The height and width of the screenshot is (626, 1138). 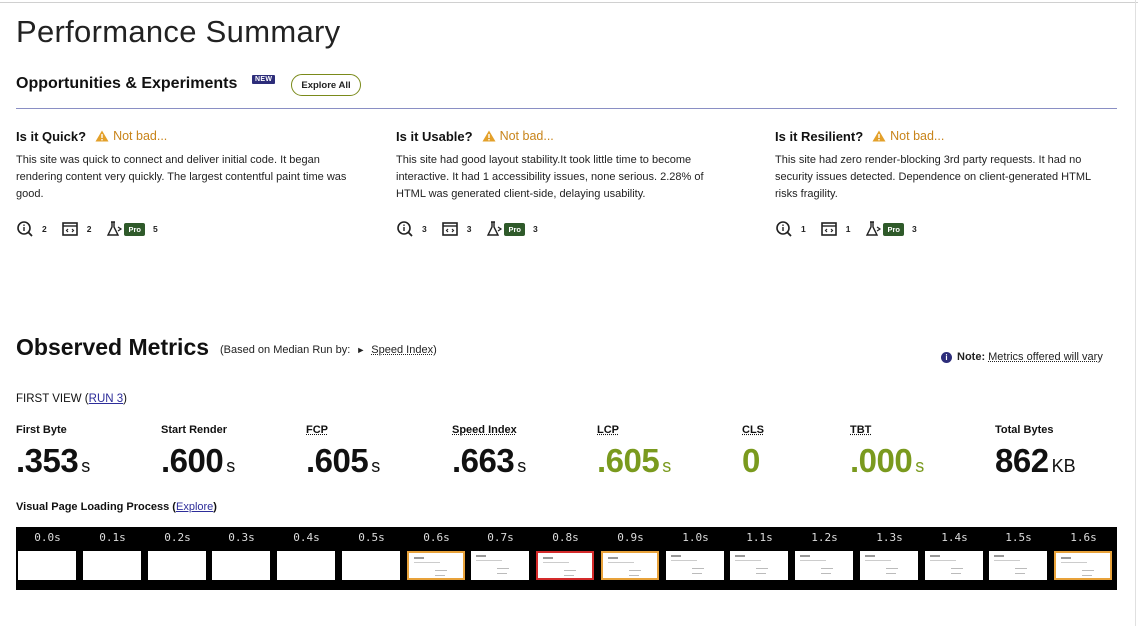 What do you see at coordinates (803, 229) in the screenshot?
I see `info-count: 1` at bounding box center [803, 229].